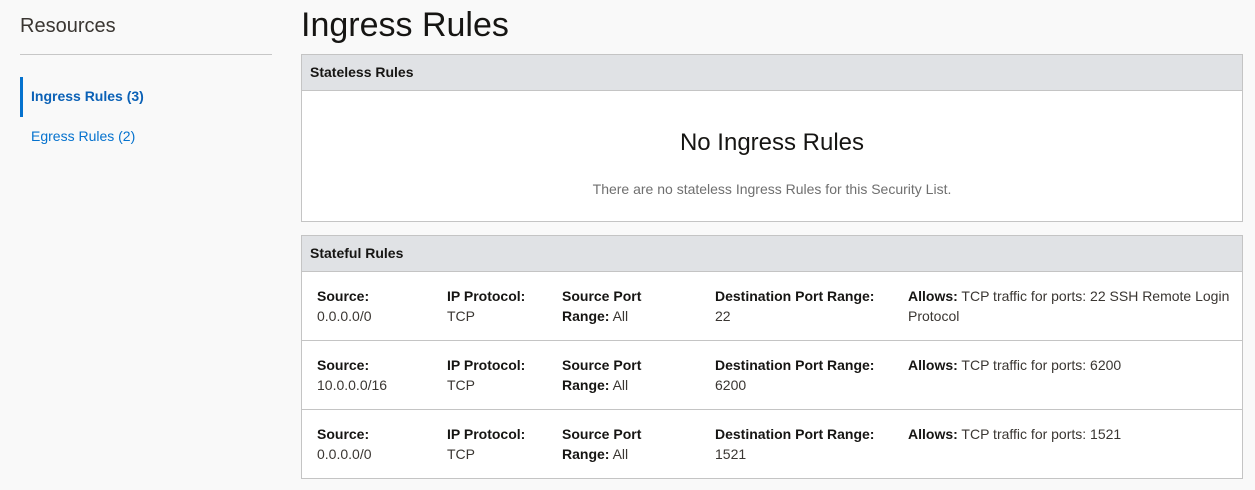  I want to click on rule-allows: Allows: TCP traffic for ports: 1521, so click(1073, 434).